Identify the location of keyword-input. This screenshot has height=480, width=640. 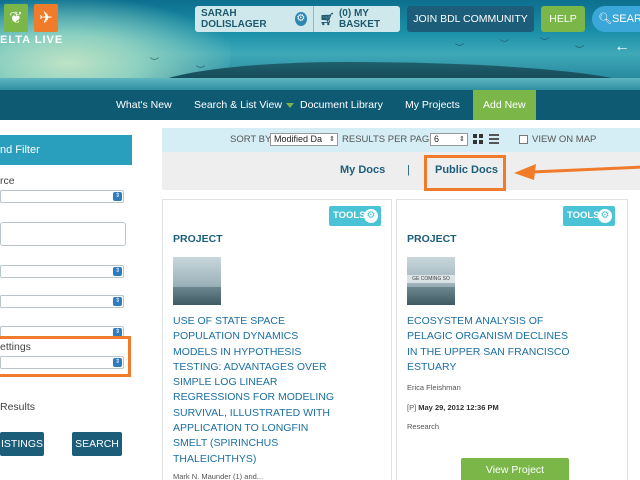
(63, 234).